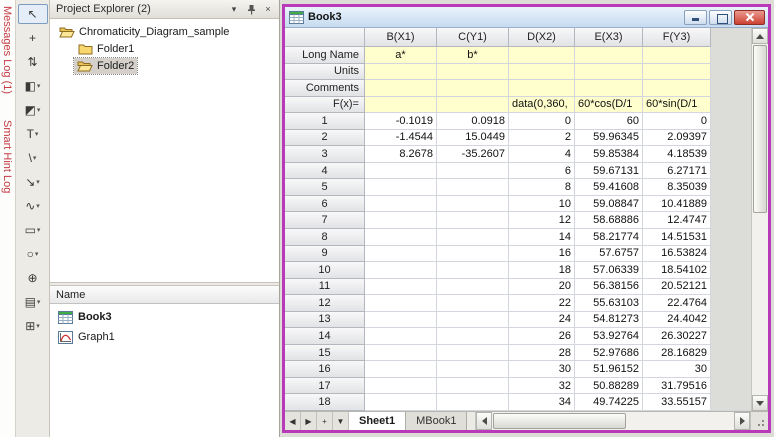 This screenshot has height=437, width=774. Describe the element at coordinates (325, 72) in the screenshot. I see `row-header: Units` at that location.